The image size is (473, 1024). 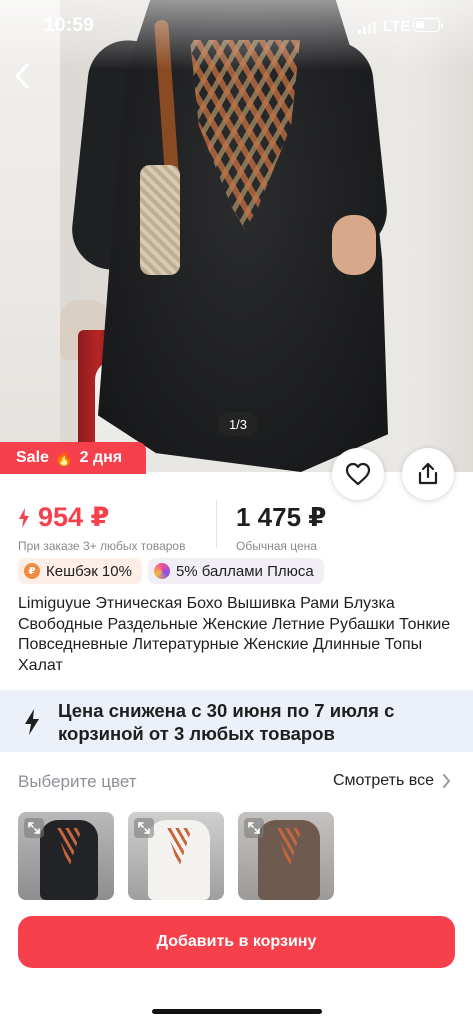 What do you see at coordinates (89, 571) in the screenshot?
I see `cashback-label: Кешбэк 10%` at bounding box center [89, 571].